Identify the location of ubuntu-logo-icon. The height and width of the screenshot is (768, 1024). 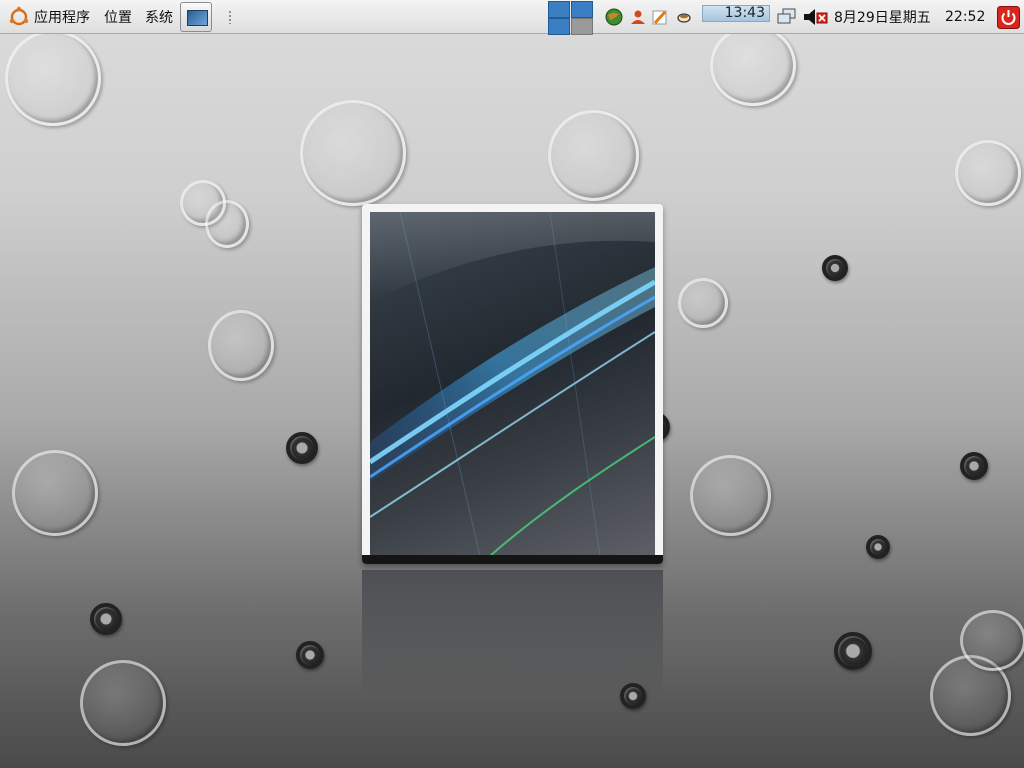
(19, 16).